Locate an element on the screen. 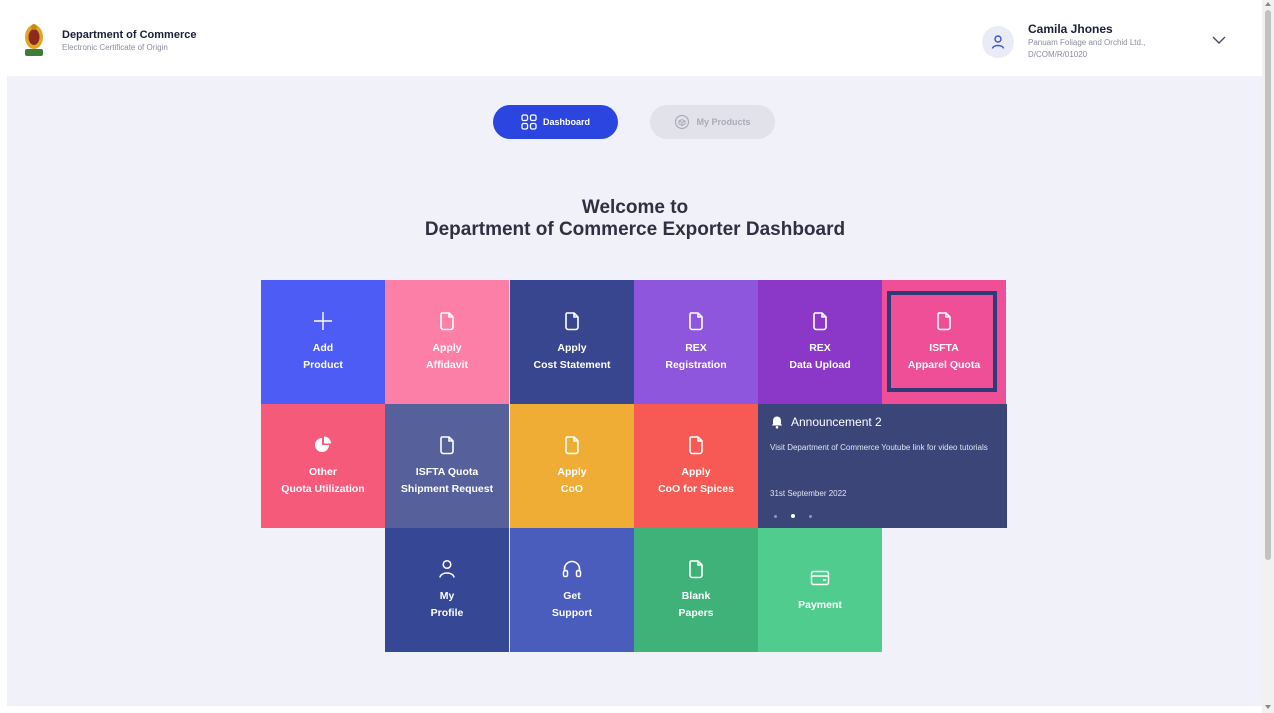 Image resolution: width=1274 pixels, height=713 pixels. tab-dashboard: Dashboard is located at coordinates (555, 122).